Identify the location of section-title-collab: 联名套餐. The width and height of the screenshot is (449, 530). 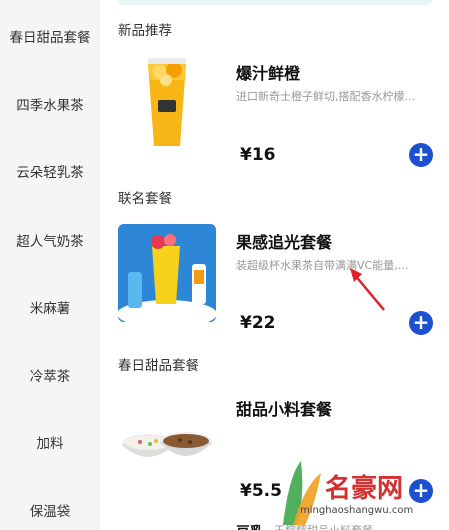
(145, 199).